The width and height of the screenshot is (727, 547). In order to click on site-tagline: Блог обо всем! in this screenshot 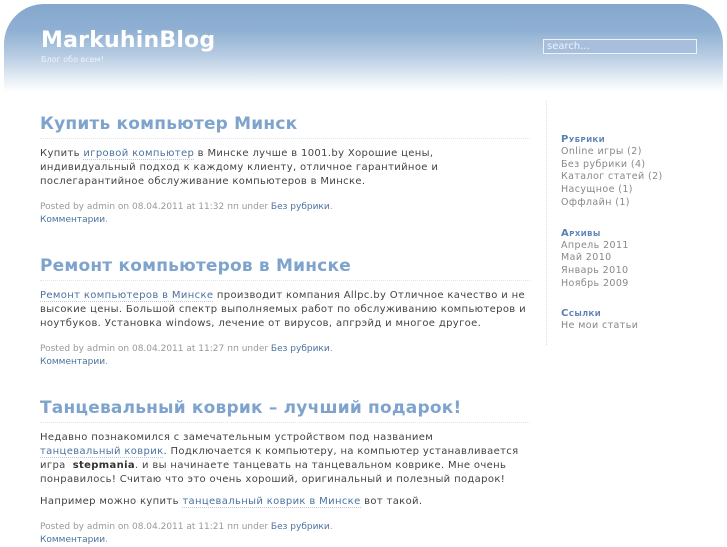, I will do `click(72, 59)`.